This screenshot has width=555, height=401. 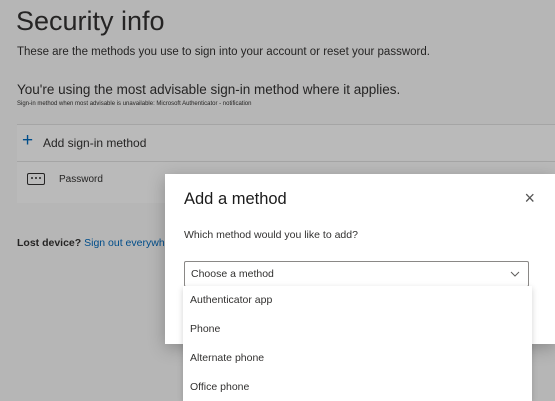 I want to click on option-office-phone: Office phone, so click(x=357, y=387).